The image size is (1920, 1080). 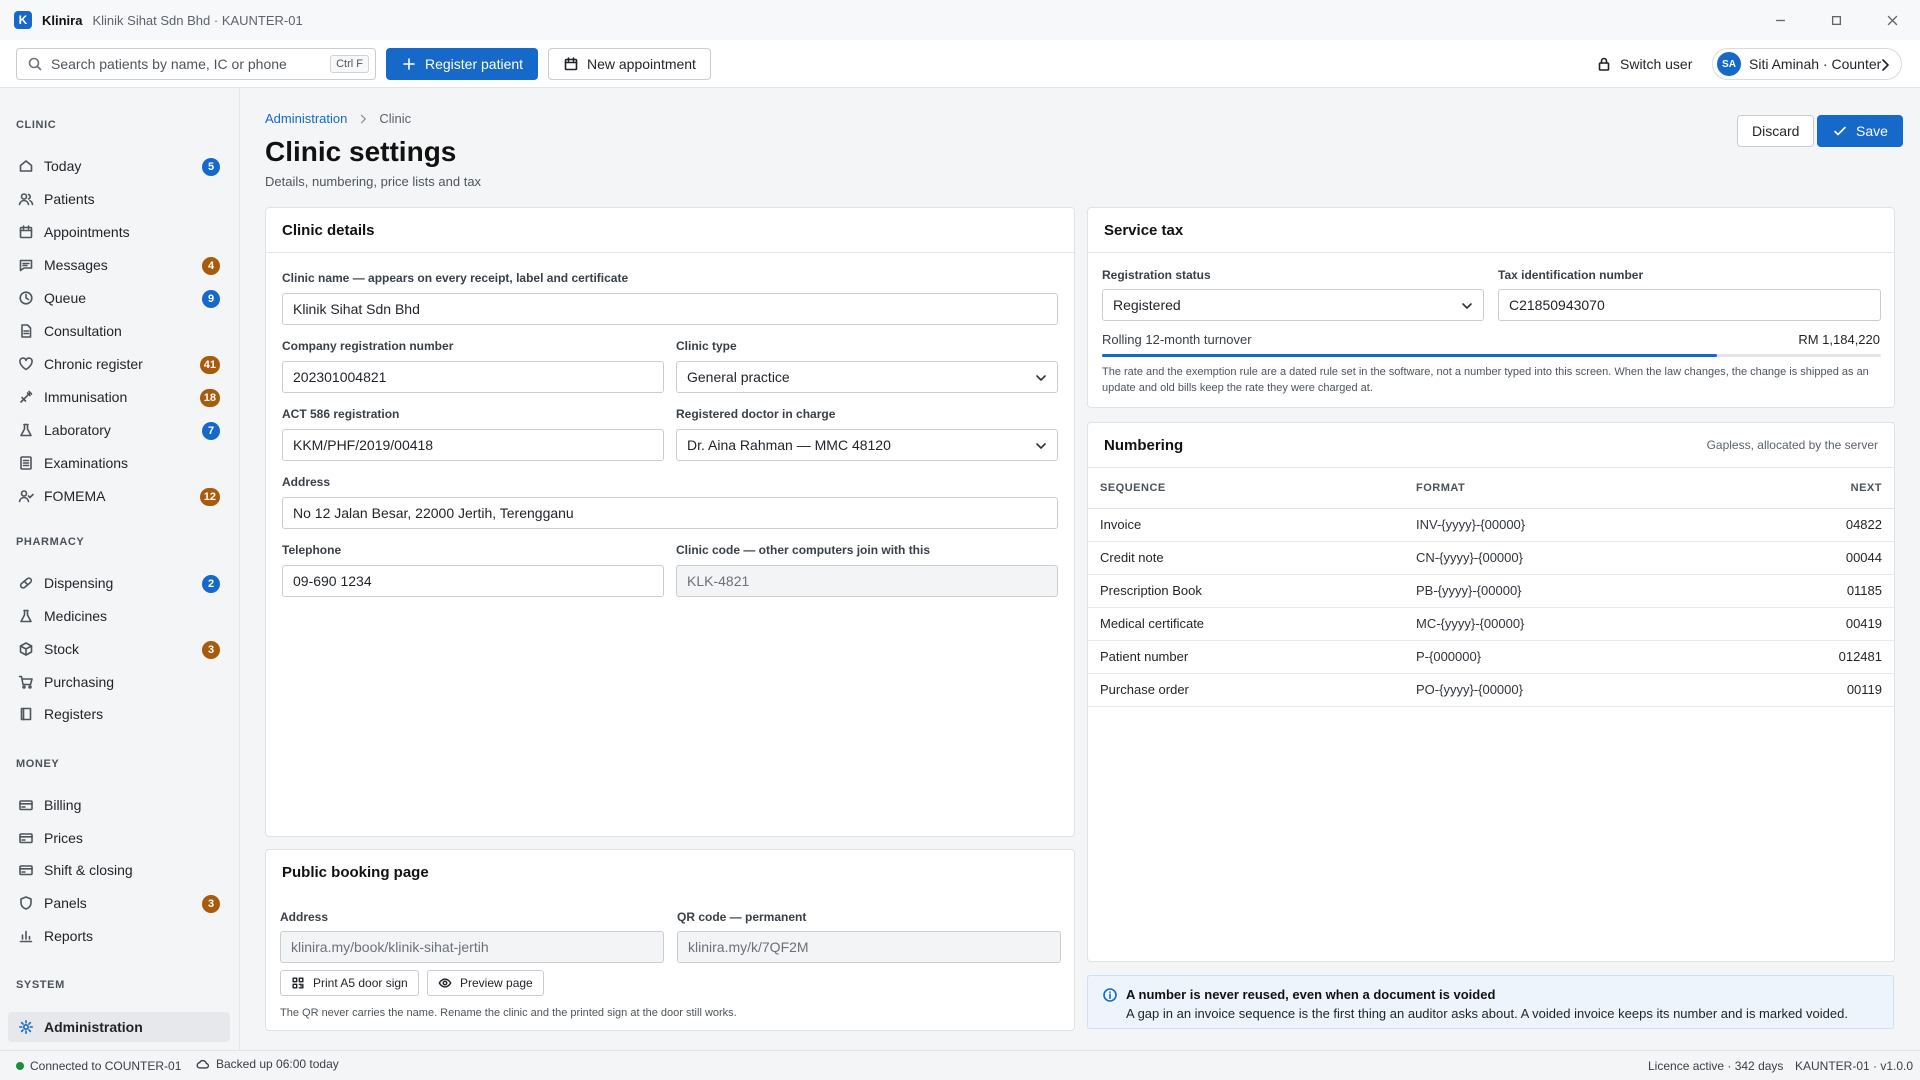 What do you see at coordinates (119, 682) in the screenshot?
I see `sidebar-item-purchasing: Purchasing` at bounding box center [119, 682].